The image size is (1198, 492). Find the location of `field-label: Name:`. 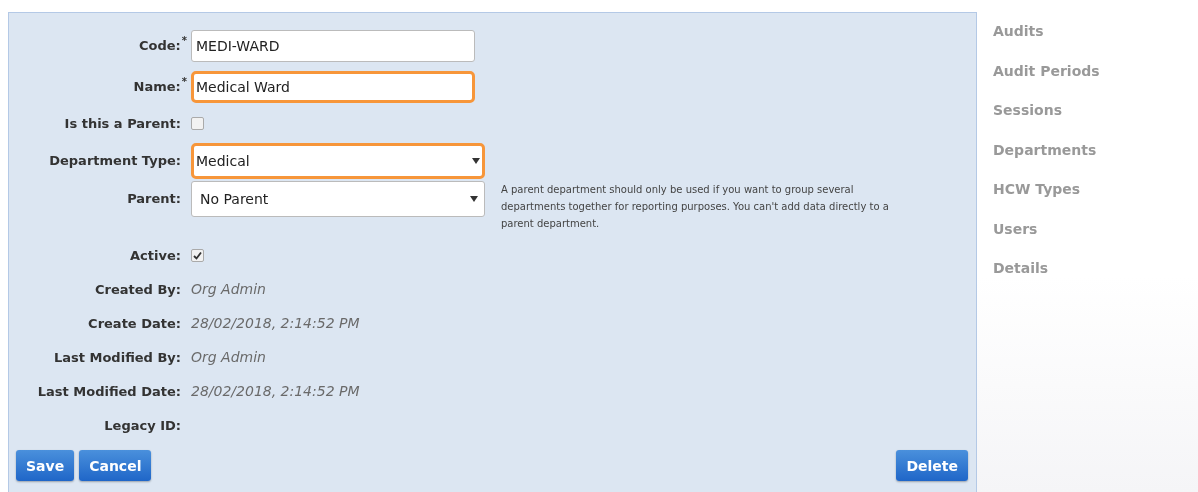

field-label: Name: is located at coordinates (157, 86).